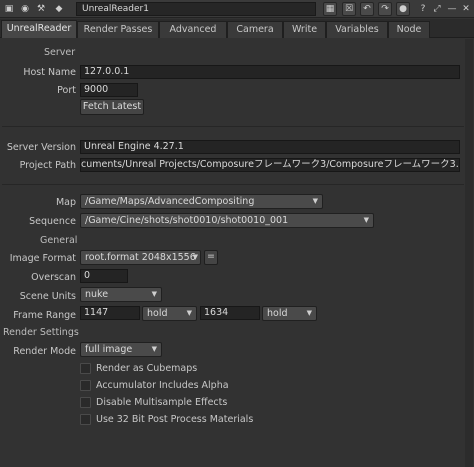 Image resolution: width=474 pixels, height=467 pixels. I want to click on knob-icon: ◉, so click(25, 9).